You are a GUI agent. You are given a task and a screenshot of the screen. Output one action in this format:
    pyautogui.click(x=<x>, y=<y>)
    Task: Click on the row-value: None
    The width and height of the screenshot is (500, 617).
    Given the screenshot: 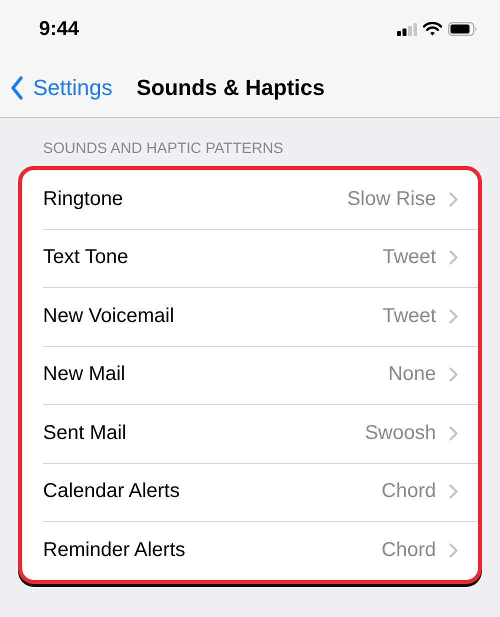 What is the action you would take?
    pyautogui.click(x=412, y=374)
    